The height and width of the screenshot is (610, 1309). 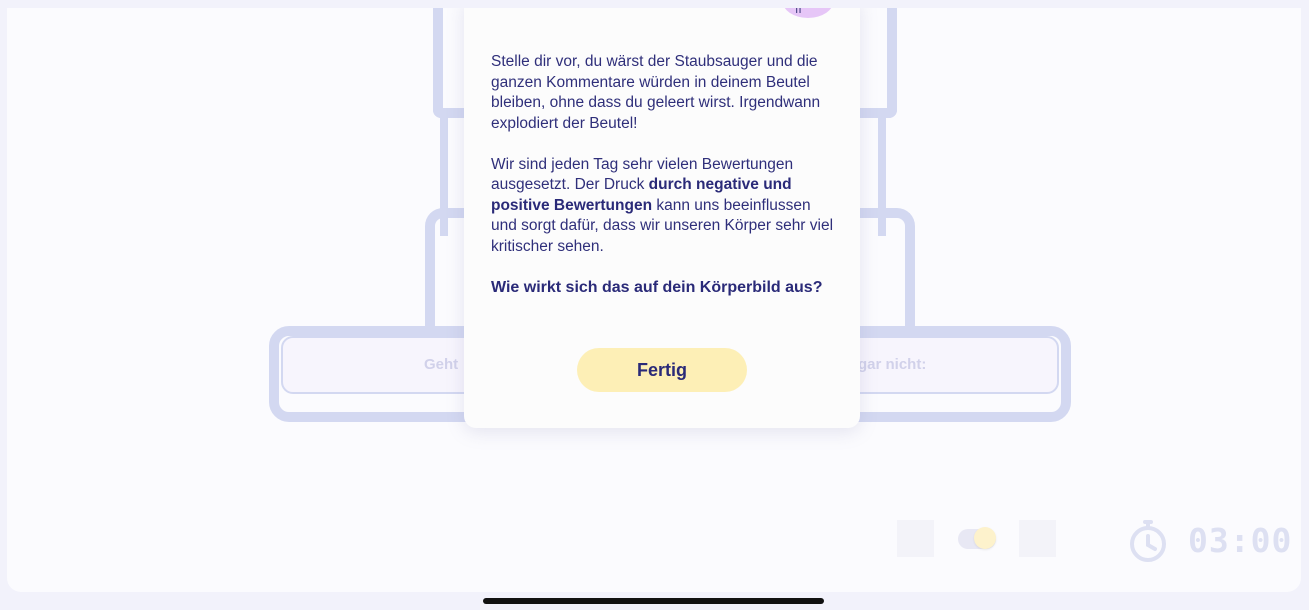 What do you see at coordinates (1148, 541) in the screenshot?
I see `timer-icon` at bounding box center [1148, 541].